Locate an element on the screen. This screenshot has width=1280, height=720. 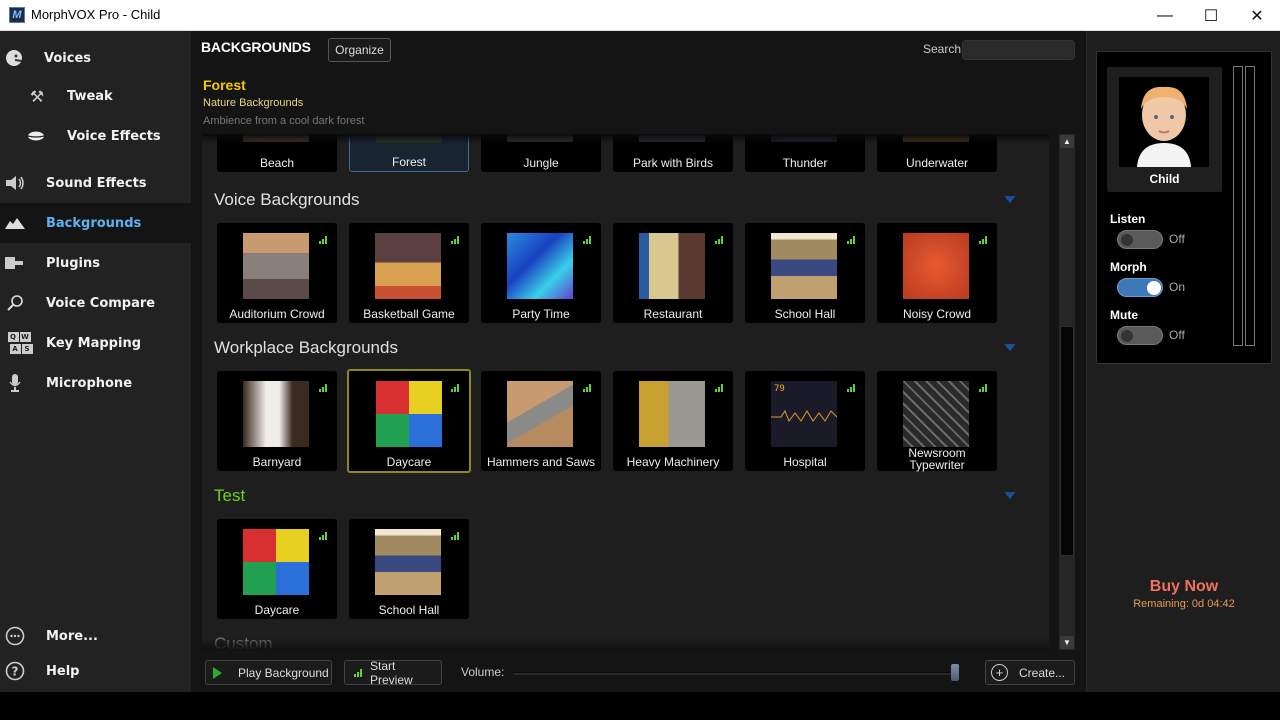
buy-now-link: Buy Now is located at coordinates (1183, 587).